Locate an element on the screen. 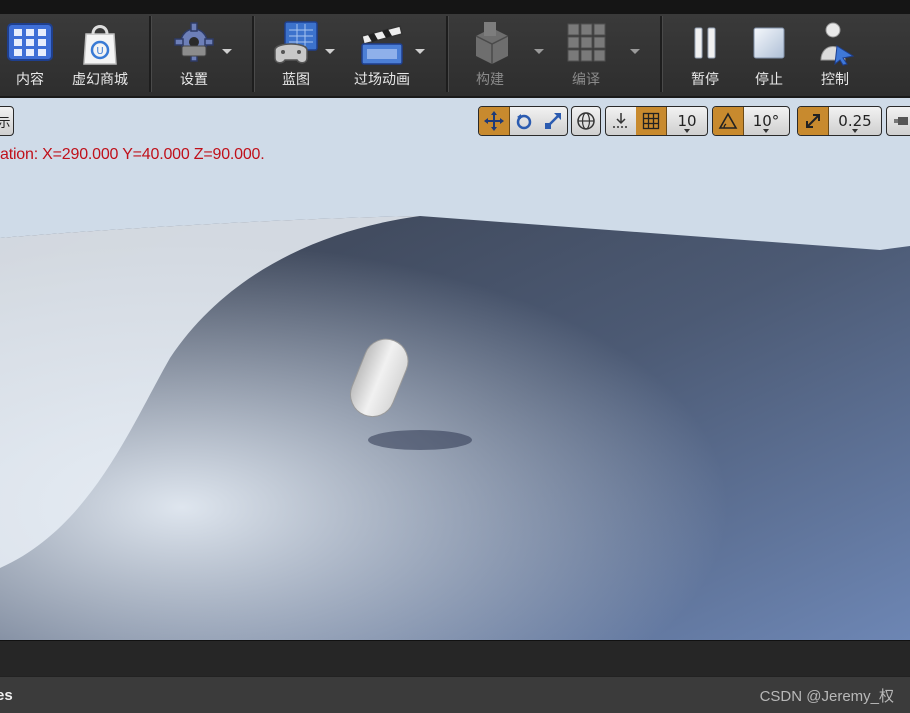  scale-icon is located at coordinates (553, 121).